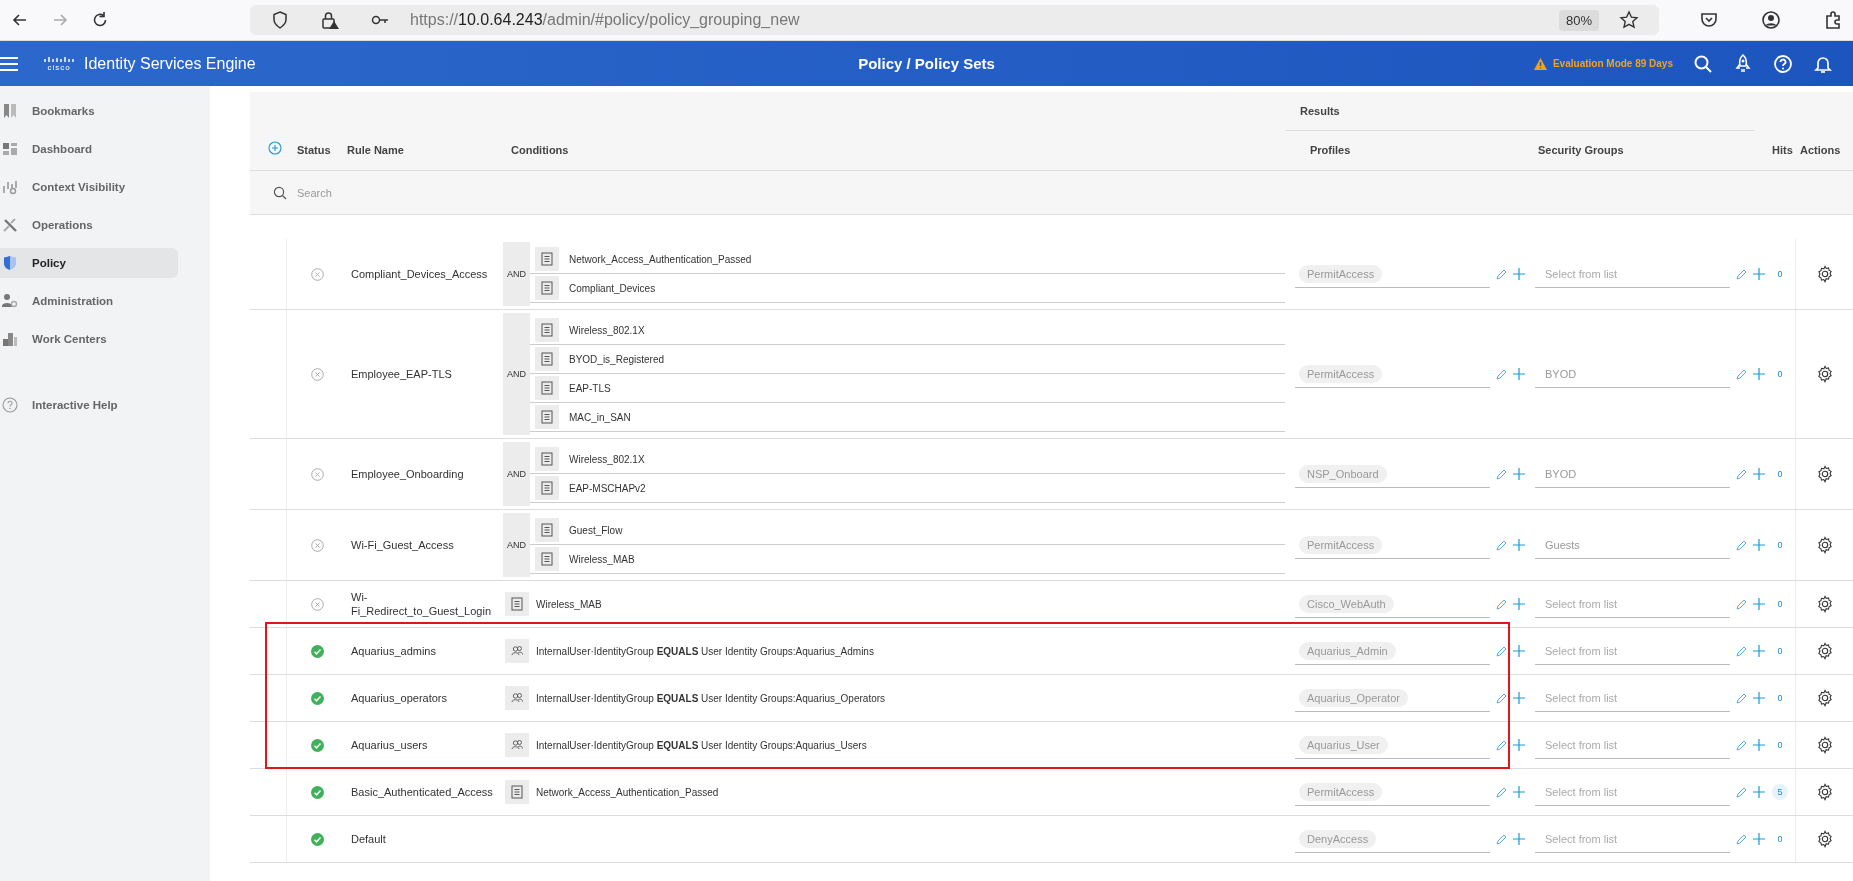  What do you see at coordinates (1392, 604) in the screenshot?
I see `profile-field: Cisco_WebAuth` at bounding box center [1392, 604].